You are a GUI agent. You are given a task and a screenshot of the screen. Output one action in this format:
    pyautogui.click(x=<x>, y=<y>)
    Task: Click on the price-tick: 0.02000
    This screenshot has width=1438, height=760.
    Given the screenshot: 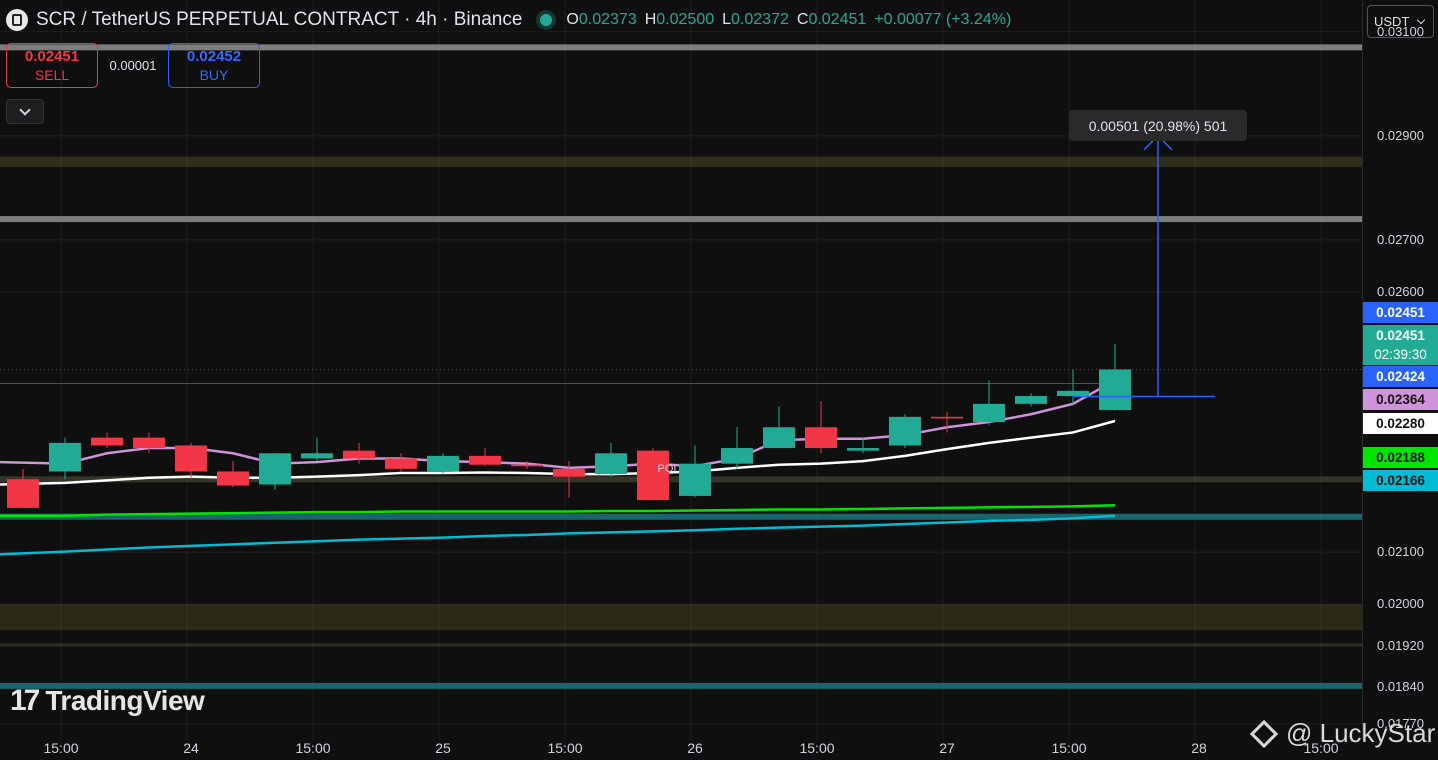 What is the action you would take?
    pyautogui.click(x=1400, y=604)
    